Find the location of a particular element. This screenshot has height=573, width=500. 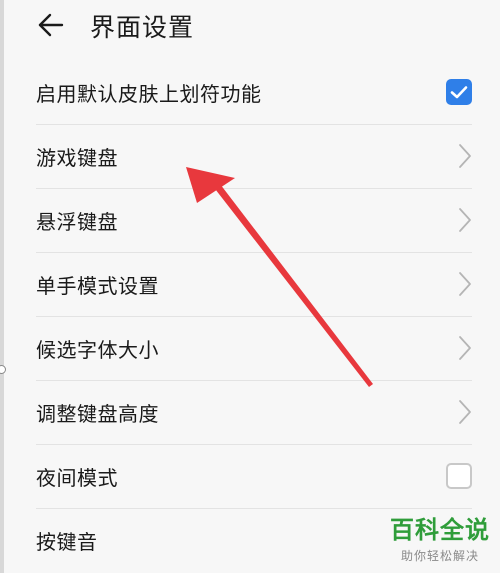

watermark-title: 百科全说 is located at coordinates (440, 530).